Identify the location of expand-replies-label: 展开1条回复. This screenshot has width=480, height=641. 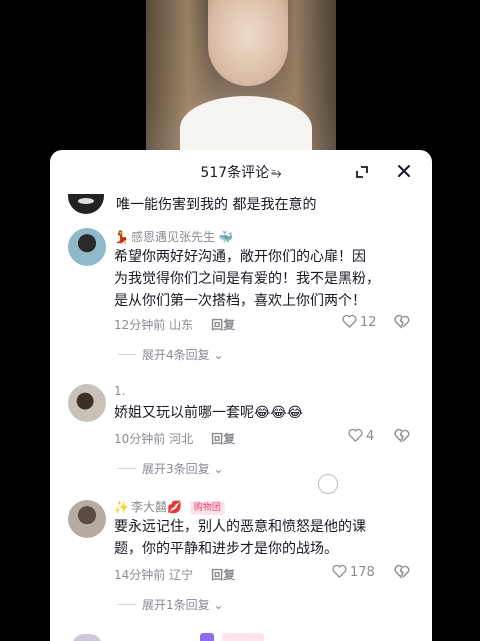
(176, 605).